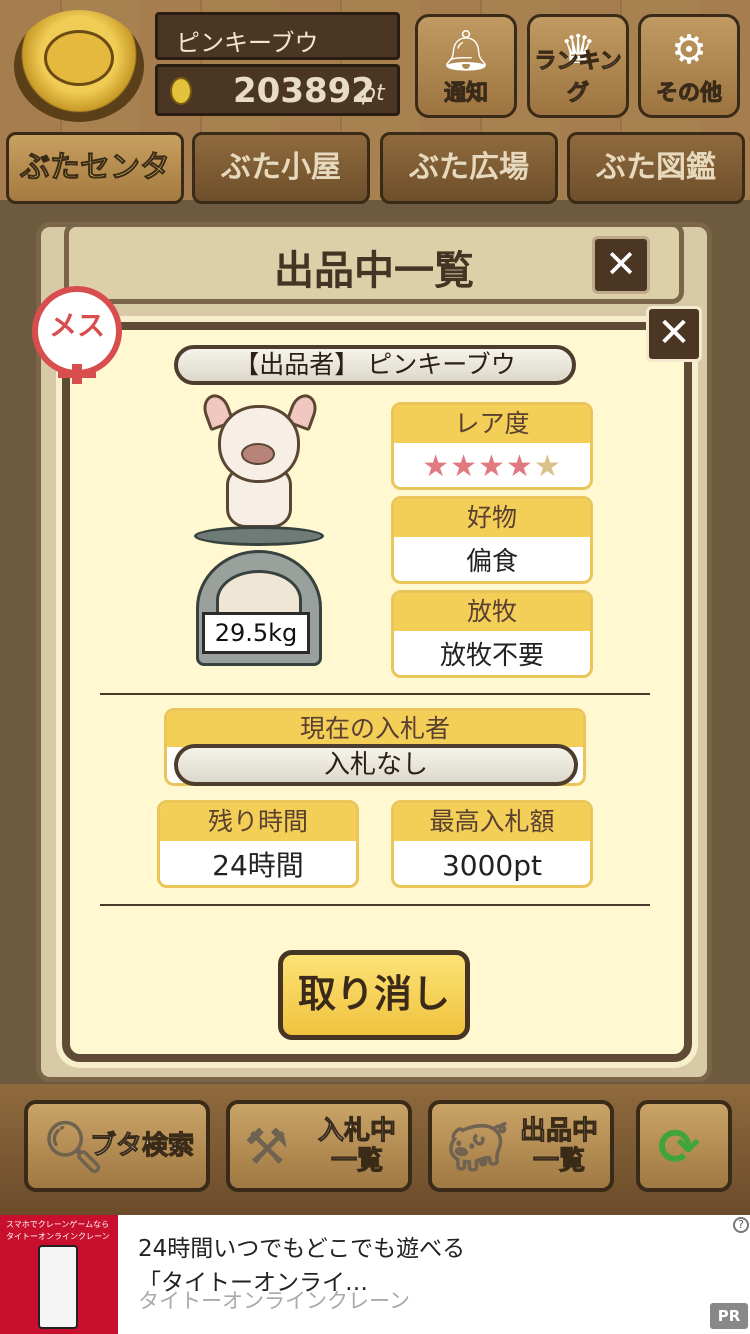 The width and height of the screenshot is (750, 1334). I want to click on tab-buta-encyclopedia: ぶた図鑑, so click(656, 168).